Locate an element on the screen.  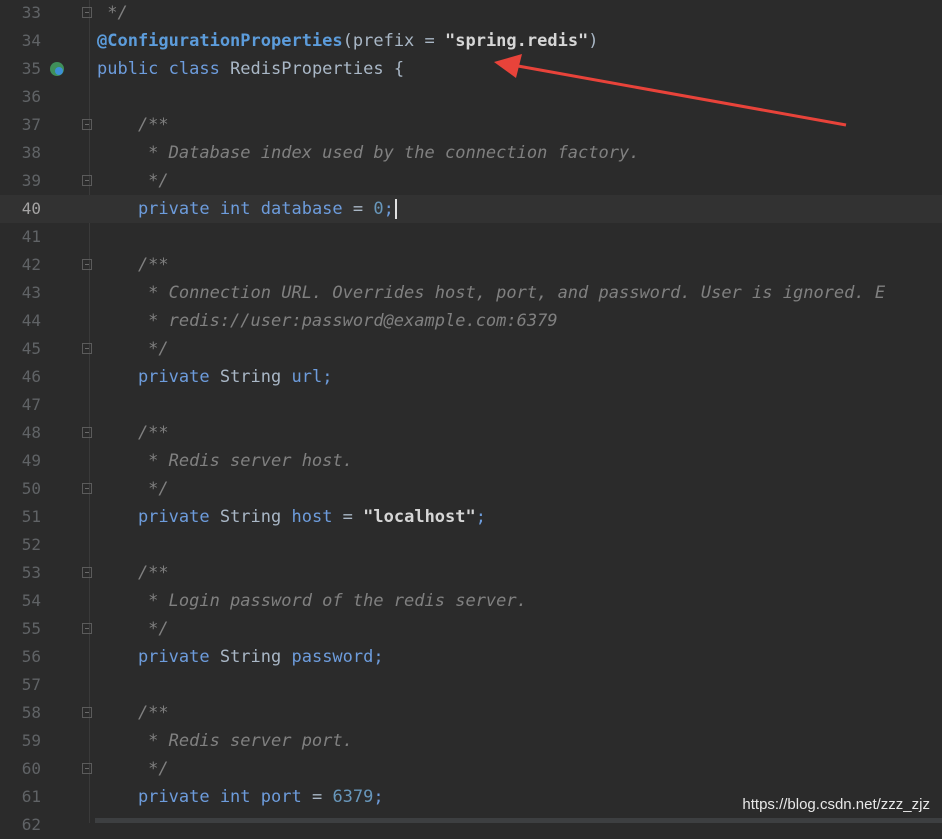
code-line: 46 private String url; is located at coordinates (471, 377).